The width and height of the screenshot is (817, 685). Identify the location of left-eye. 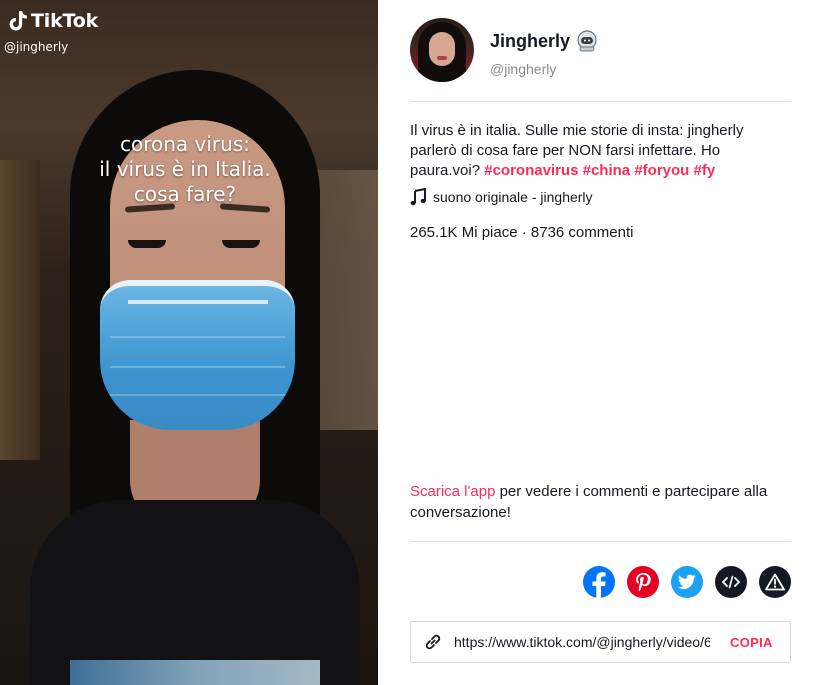
(147, 244).